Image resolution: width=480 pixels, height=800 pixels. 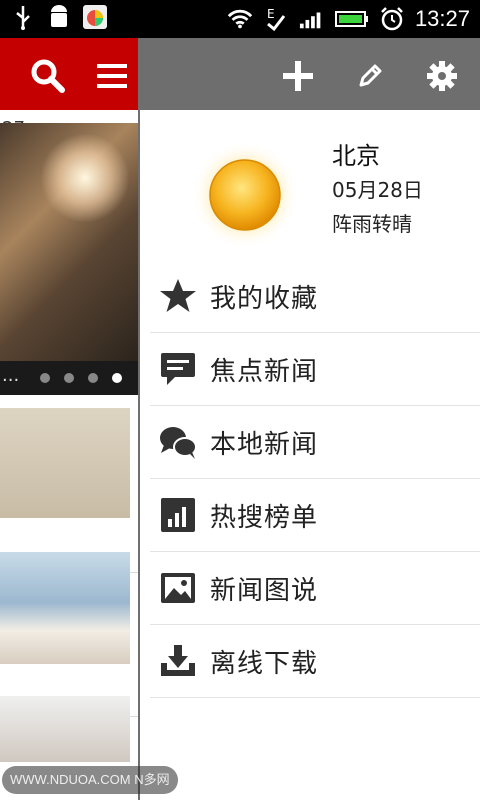 What do you see at coordinates (69, 242) in the screenshot?
I see `hero-news-image` at bounding box center [69, 242].